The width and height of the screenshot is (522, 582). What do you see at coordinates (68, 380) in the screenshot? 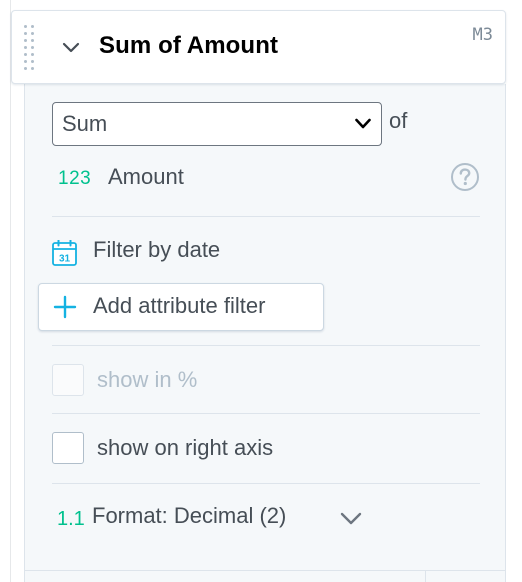
I see `show-in-percent-checkbox` at bounding box center [68, 380].